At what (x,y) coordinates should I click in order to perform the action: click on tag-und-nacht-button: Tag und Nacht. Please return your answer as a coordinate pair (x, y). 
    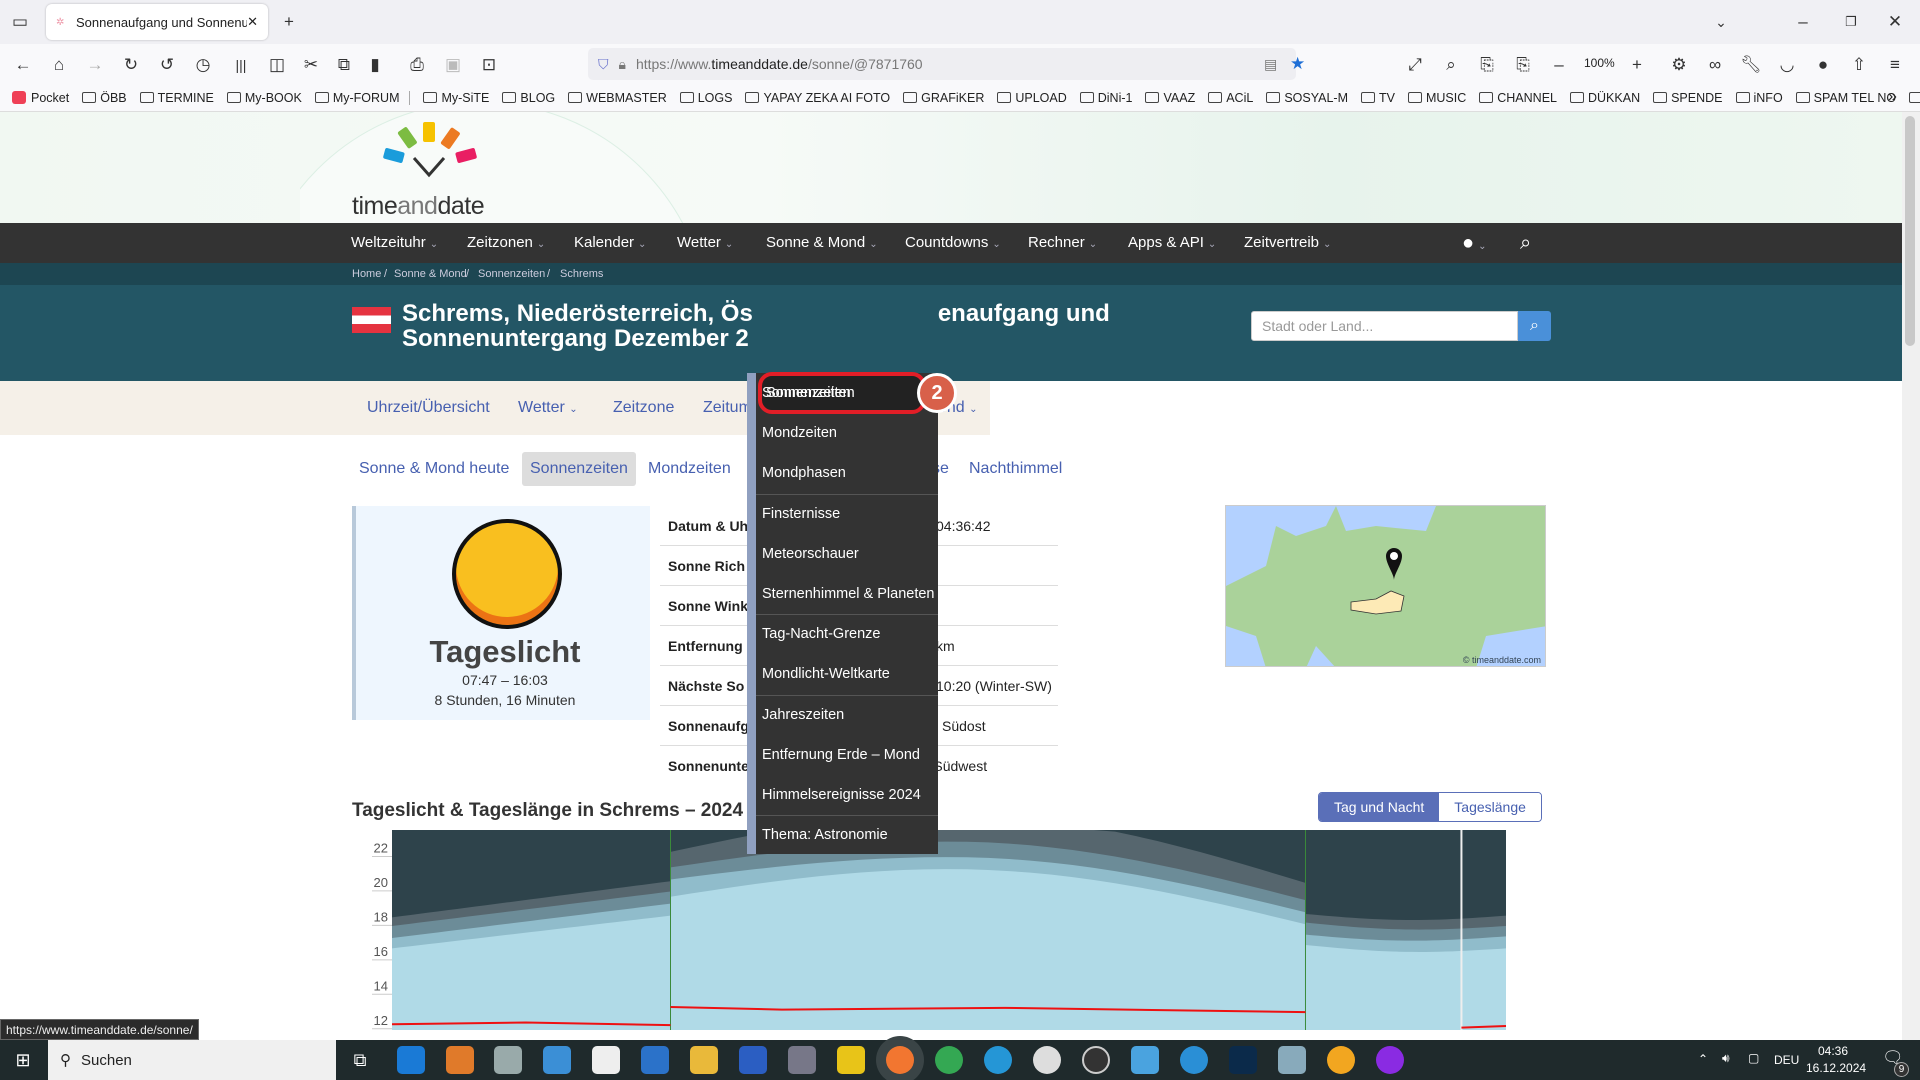
    Looking at the image, I should click on (1379, 807).